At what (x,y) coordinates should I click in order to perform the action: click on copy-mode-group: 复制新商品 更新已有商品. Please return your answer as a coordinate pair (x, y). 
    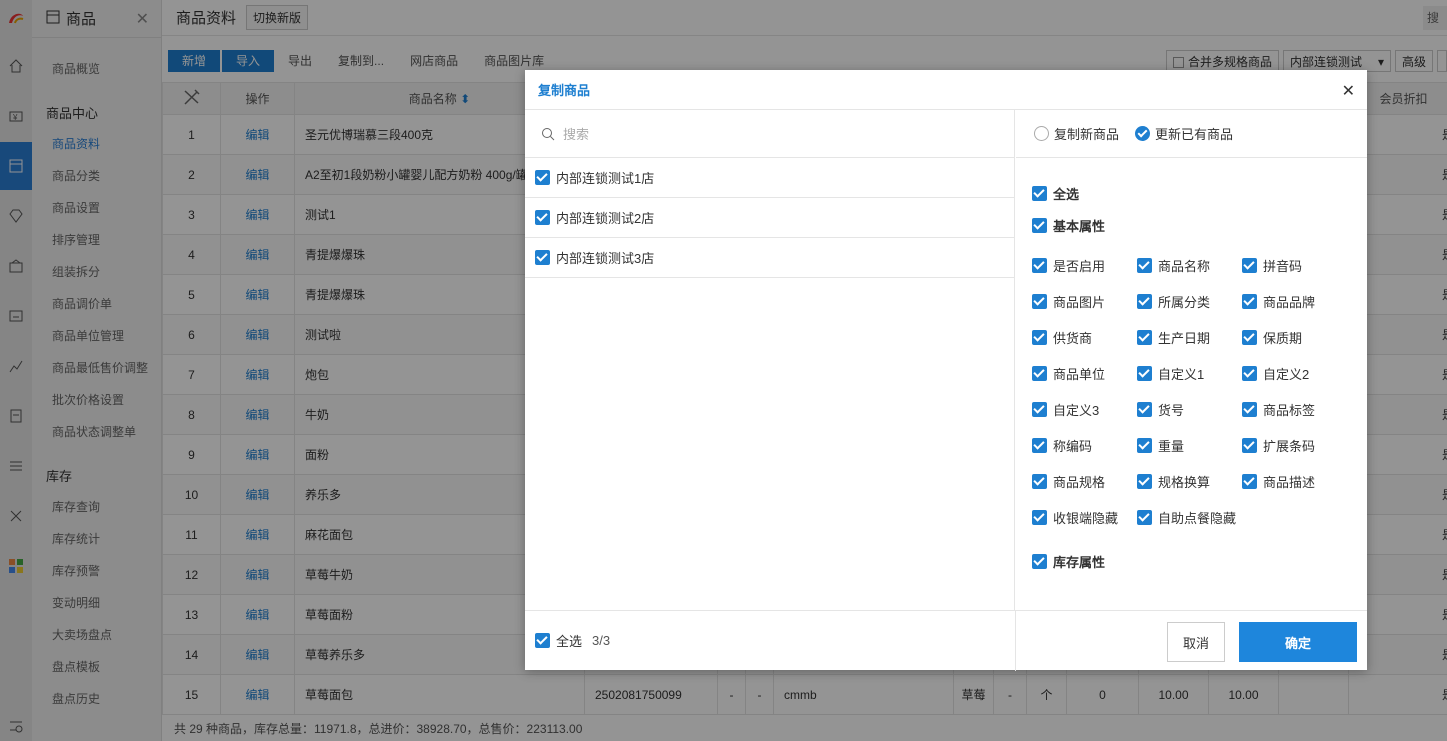
    Looking at the image, I should click on (1191, 134).